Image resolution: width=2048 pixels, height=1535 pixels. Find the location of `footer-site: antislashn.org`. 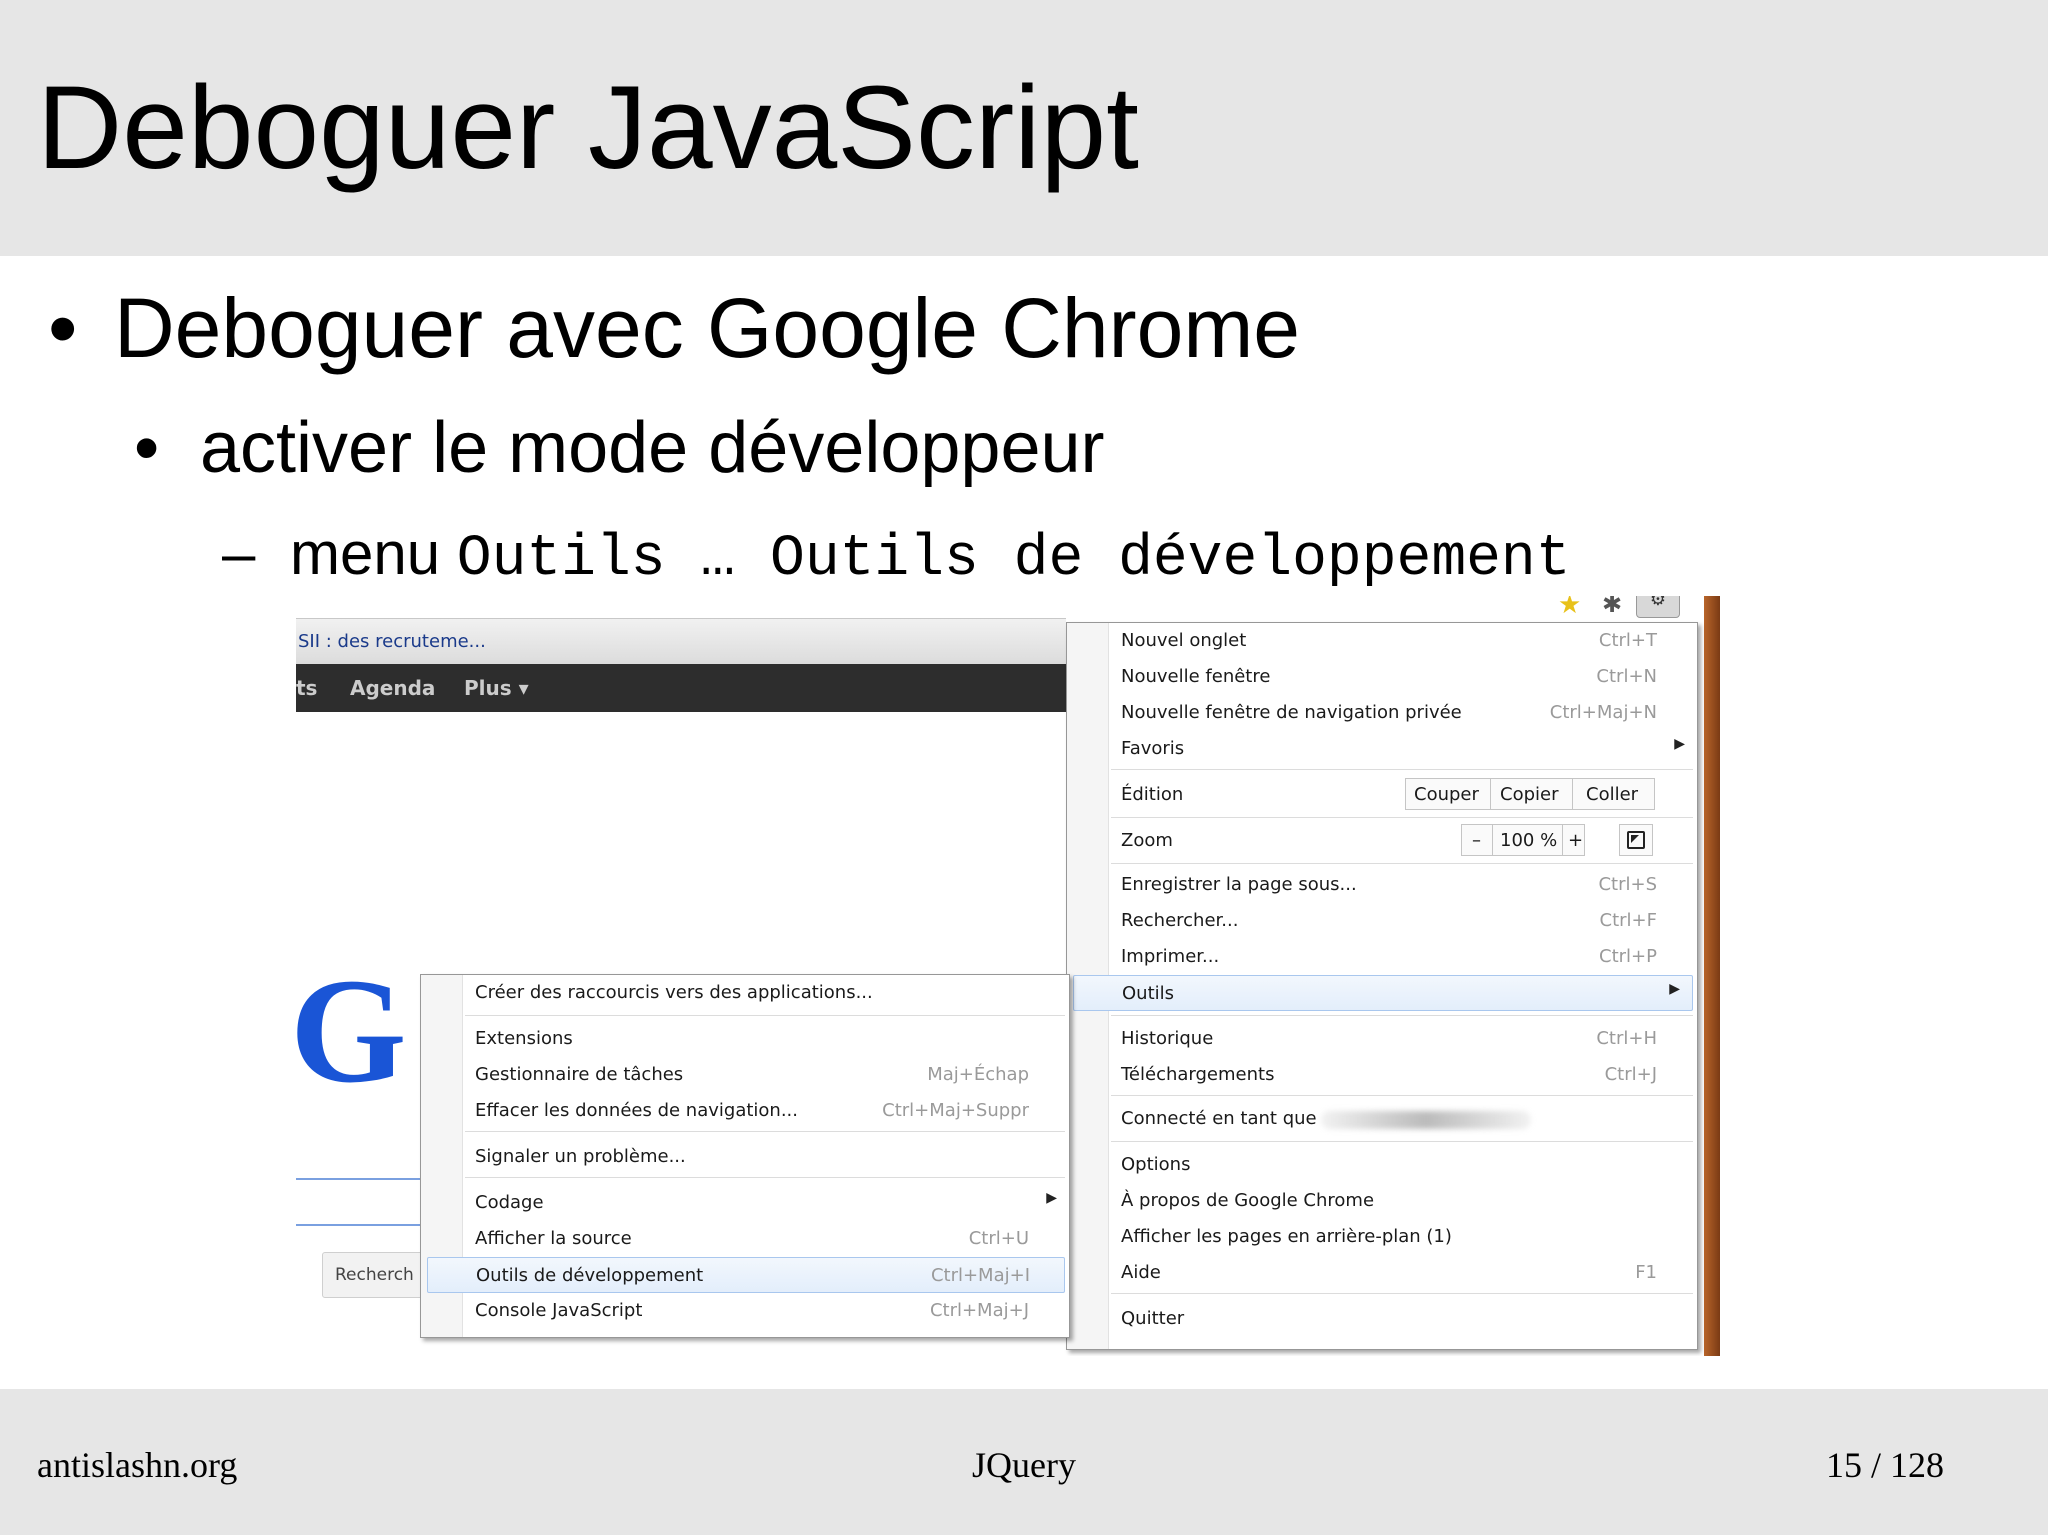

footer-site: antislashn.org is located at coordinates (137, 1465).